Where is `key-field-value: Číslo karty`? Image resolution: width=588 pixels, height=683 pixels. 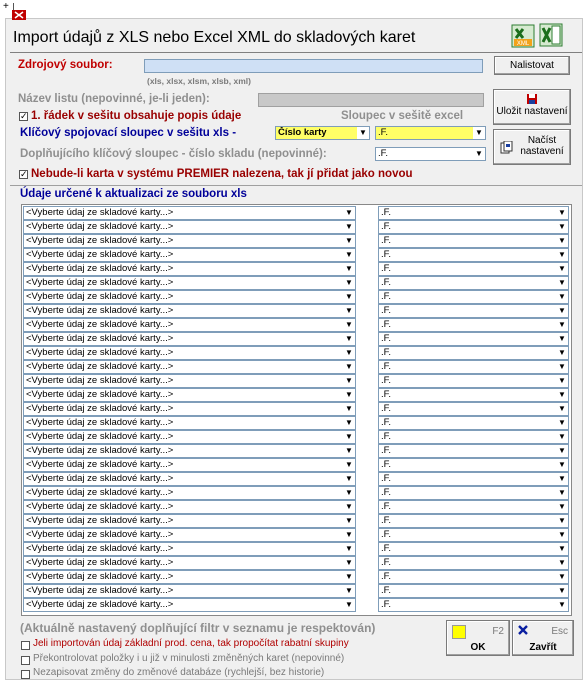 key-field-value: Číslo karty is located at coordinates (302, 132).